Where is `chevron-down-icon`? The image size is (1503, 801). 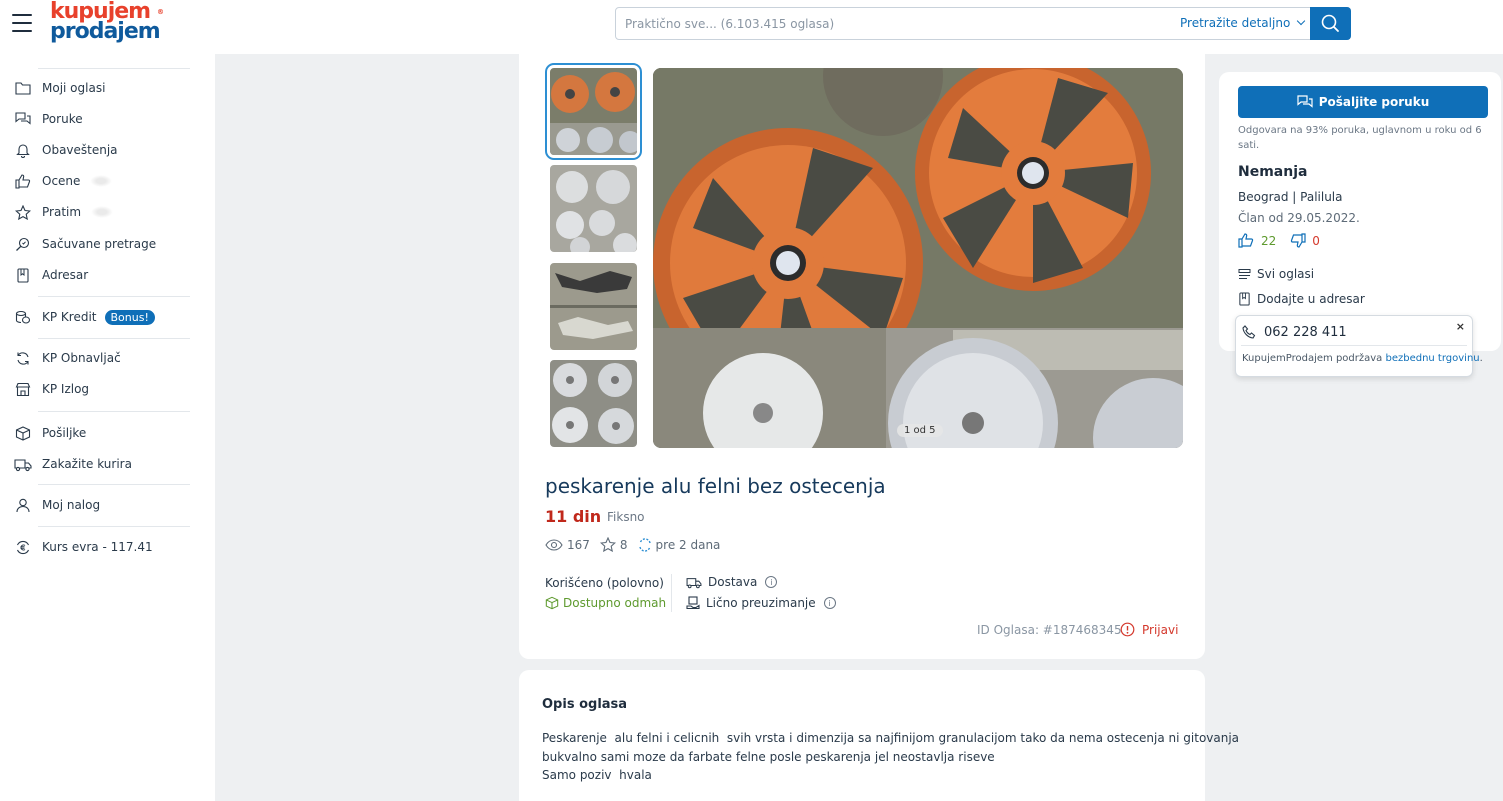
chevron-down-icon is located at coordinates (1301, 21).